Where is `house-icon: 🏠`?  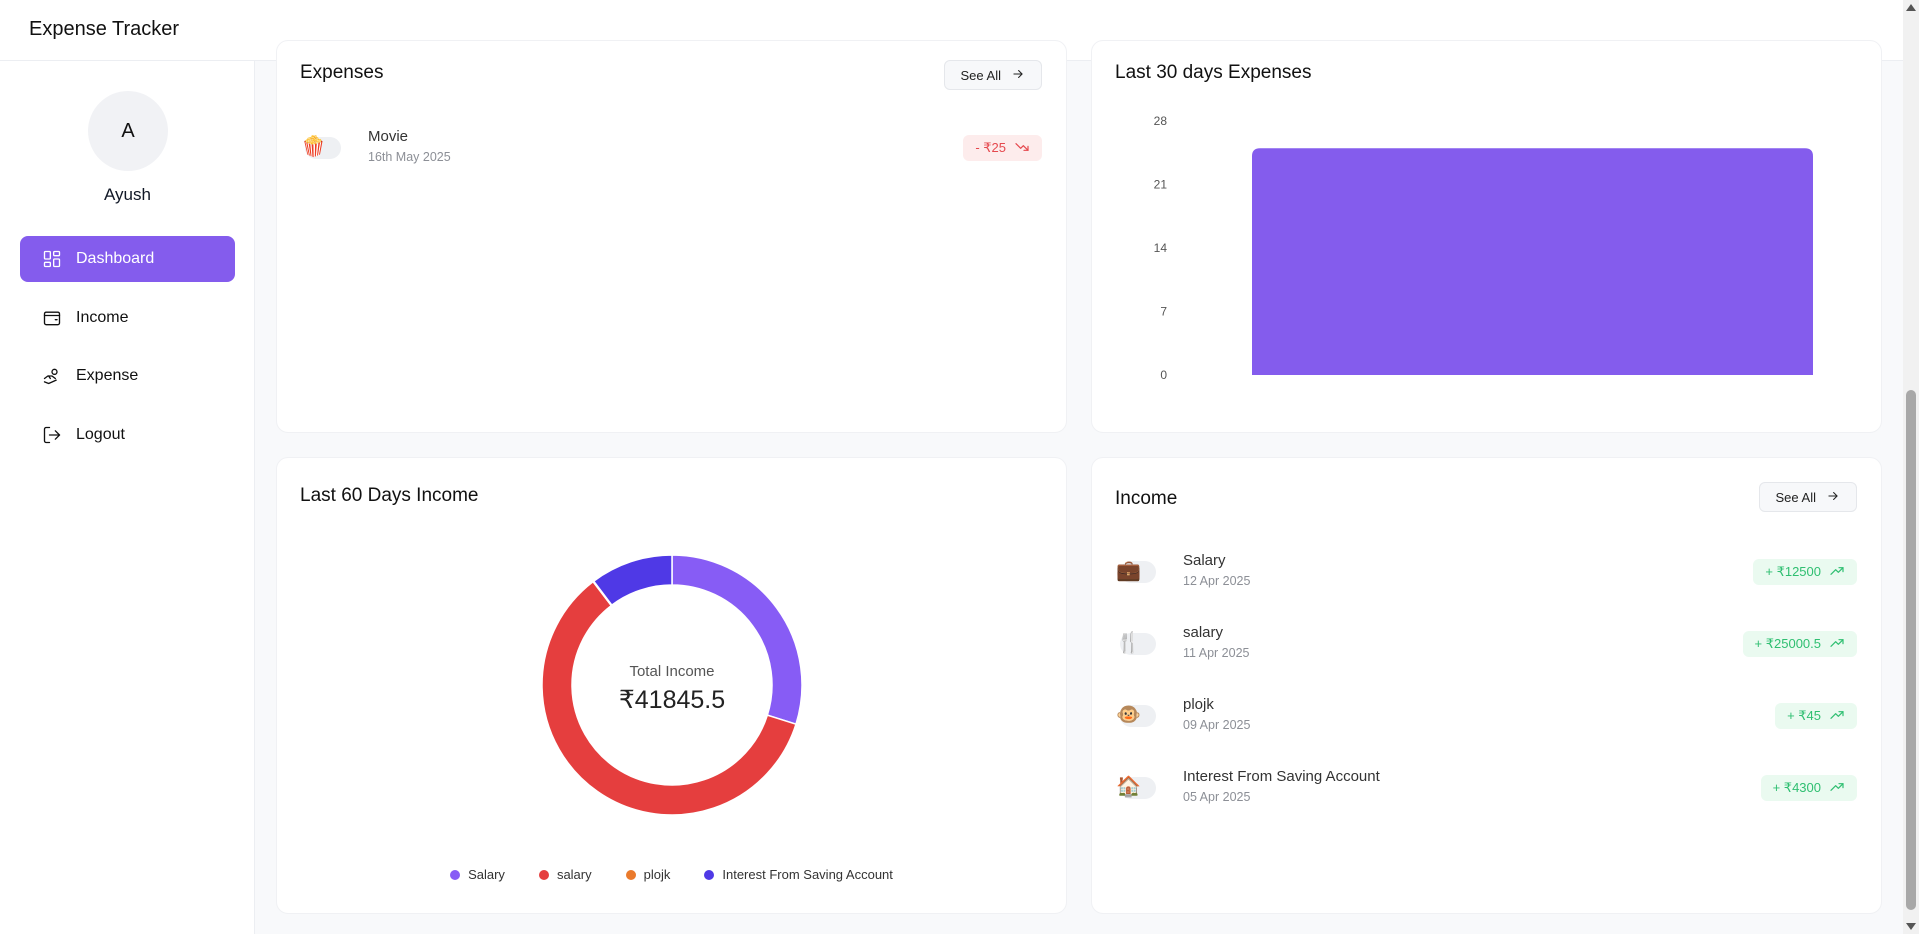 house-icon: 🏠 is located at coordinates (1131, 787).